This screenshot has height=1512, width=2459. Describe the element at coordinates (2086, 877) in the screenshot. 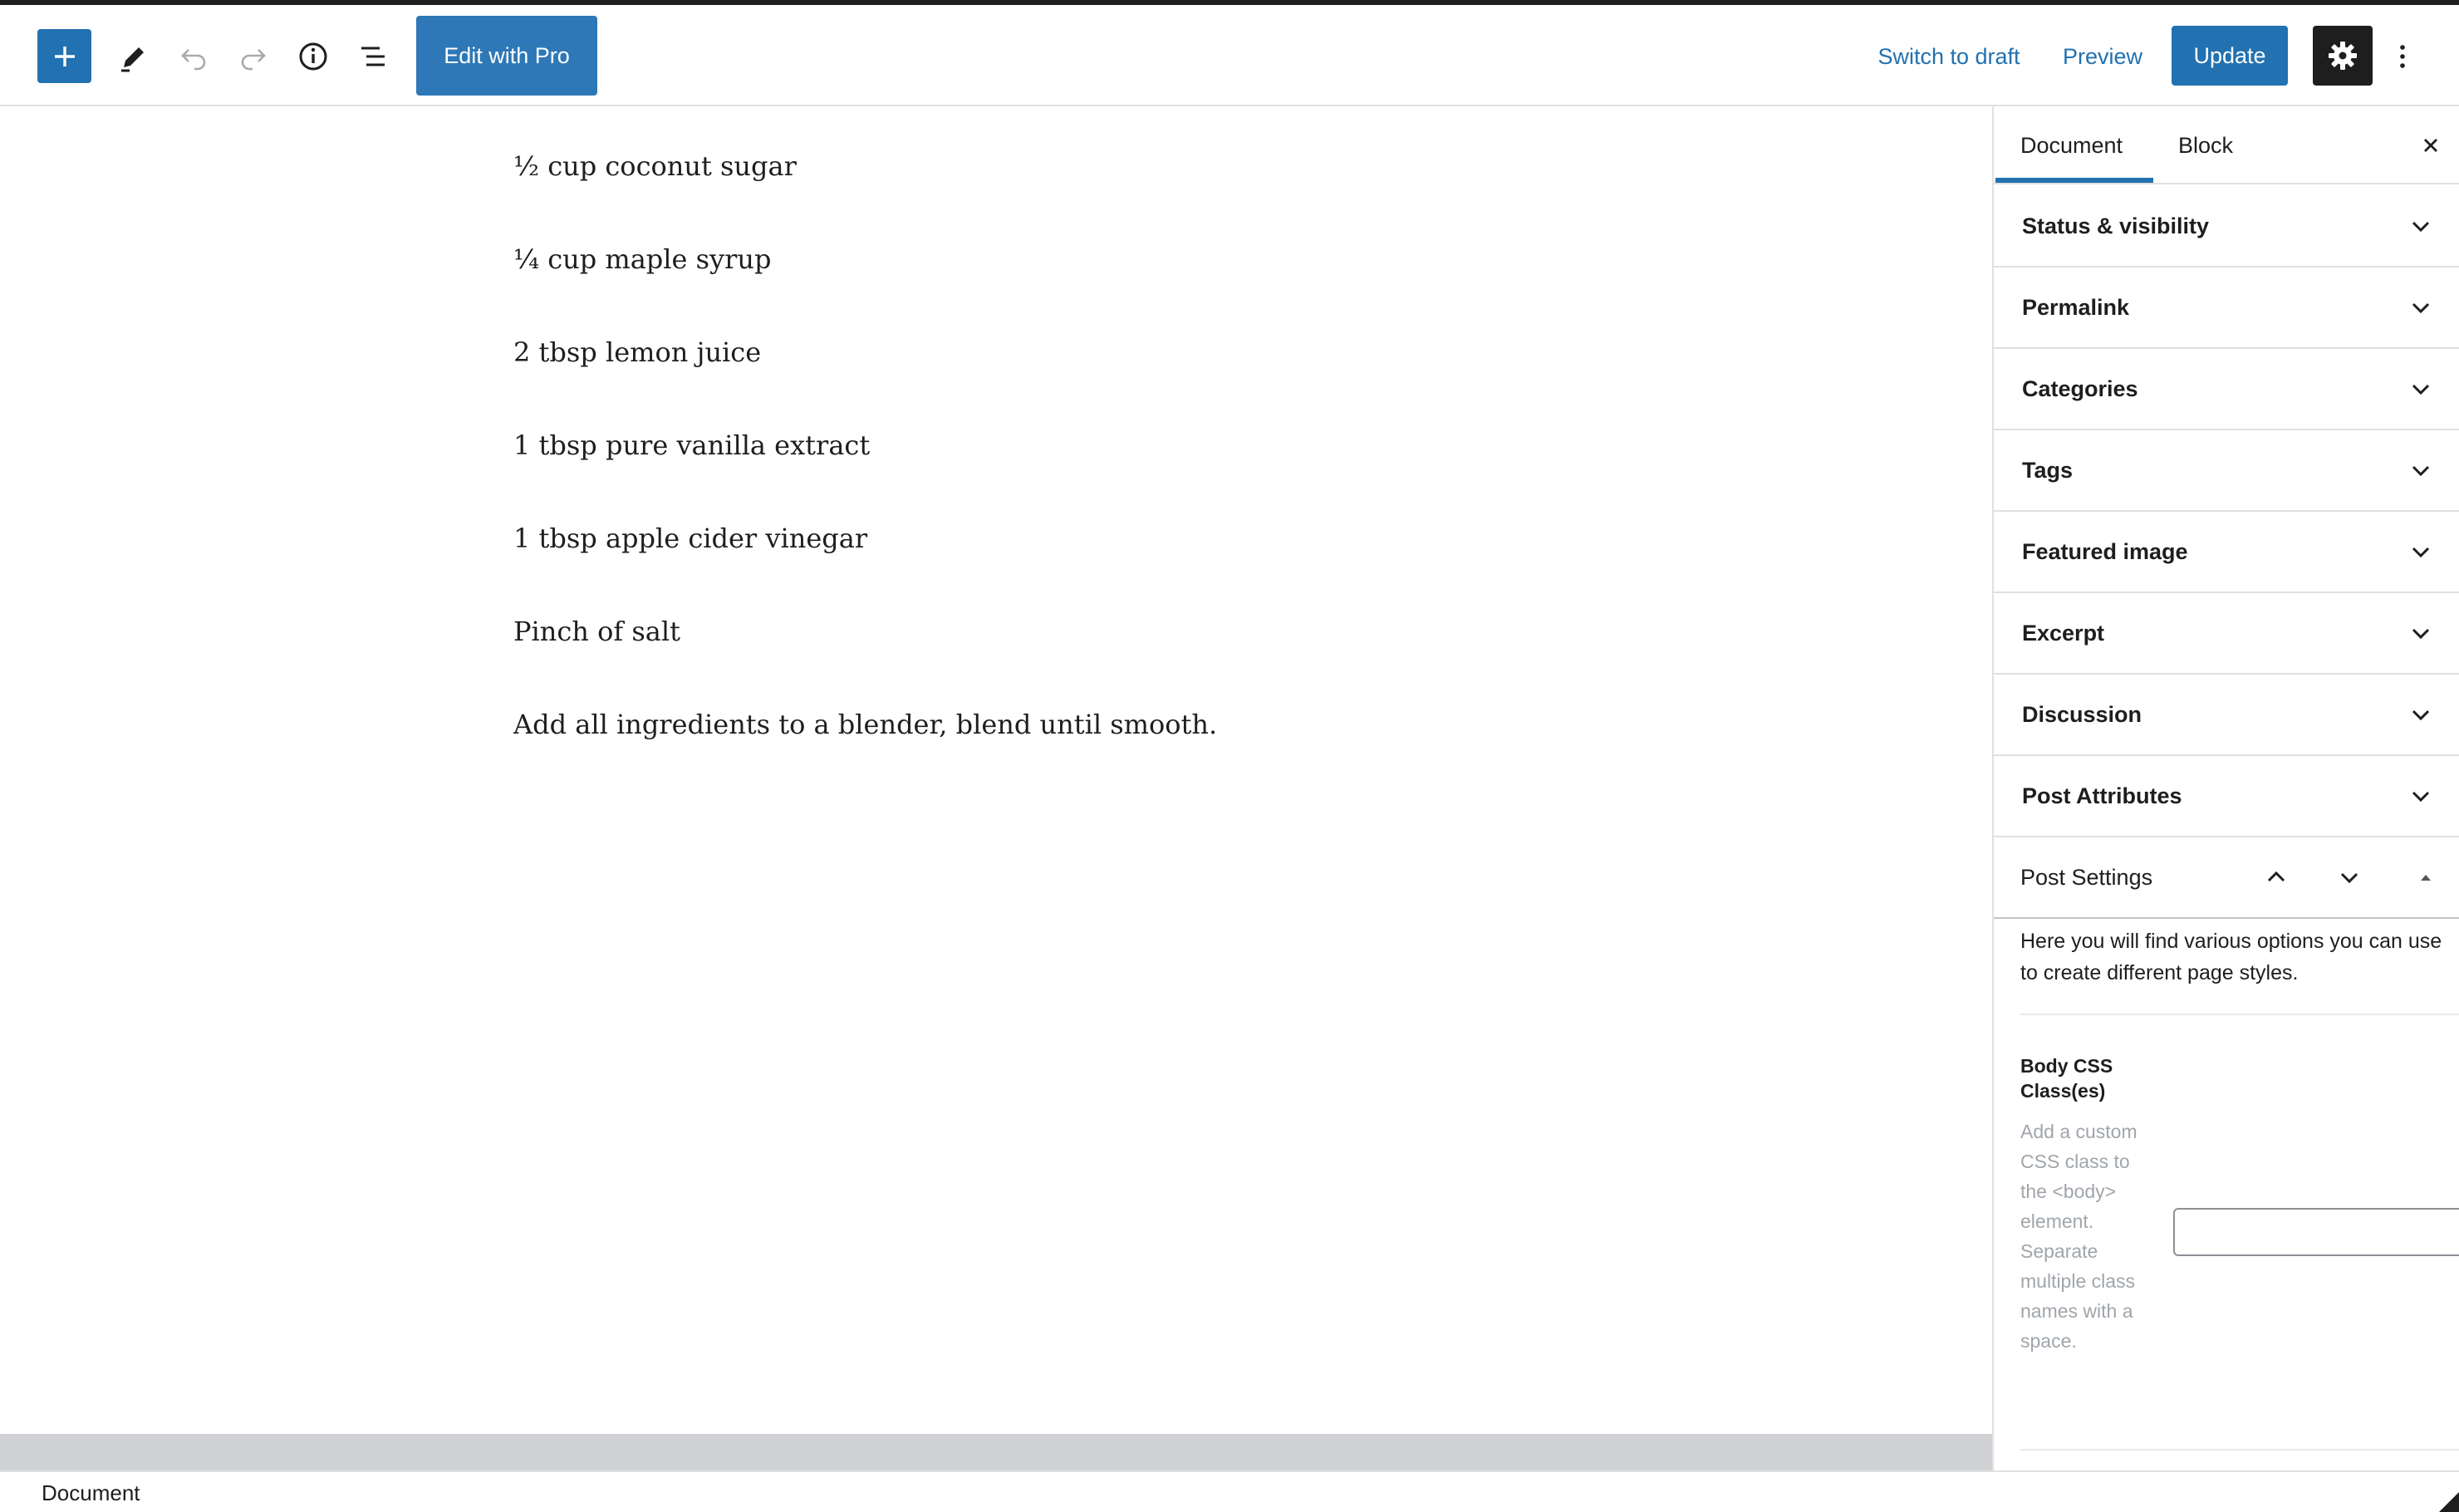

I see `panel-title: Post Settings` at that location.